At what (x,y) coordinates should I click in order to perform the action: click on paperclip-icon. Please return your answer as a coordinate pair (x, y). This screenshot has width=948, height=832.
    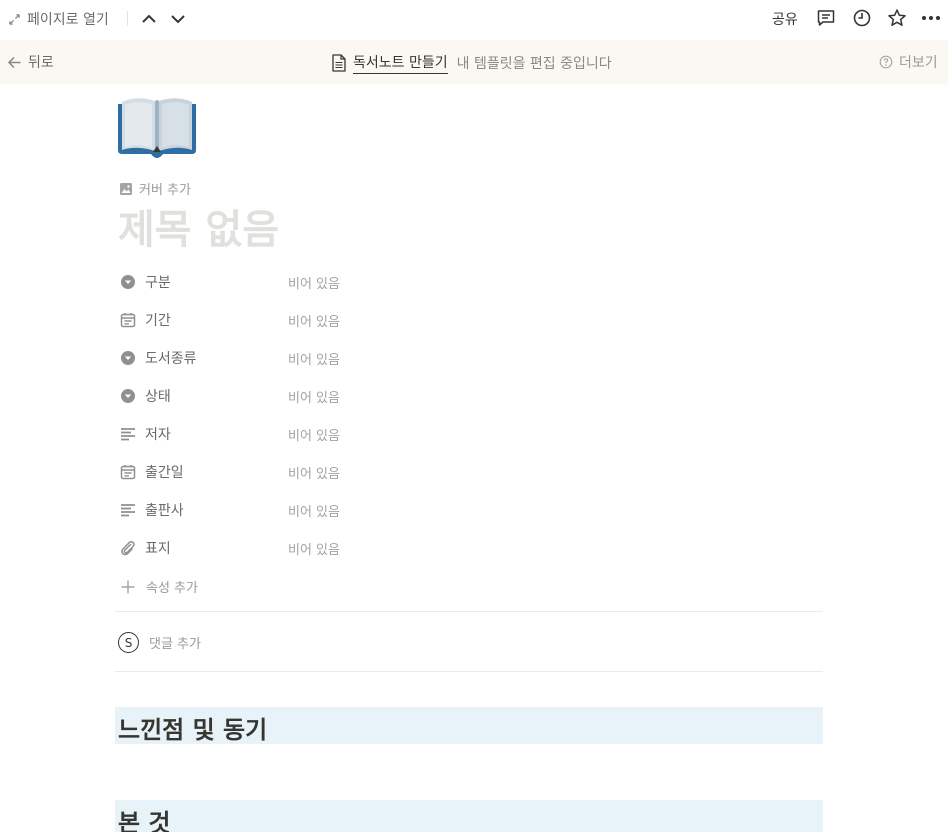
    Looking at the image, I should click on (128, 548).